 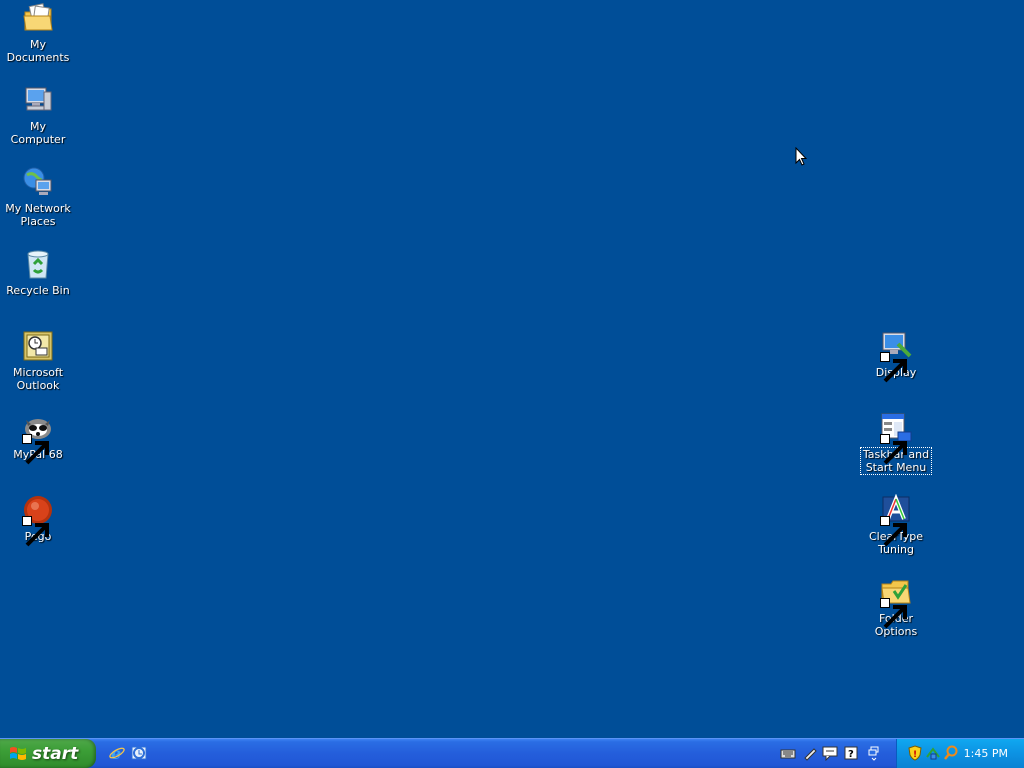 What do you see at coordinates (18, 753) in the screenshot?
I see `windows-logo-icon` at bounding box center [18, 753].